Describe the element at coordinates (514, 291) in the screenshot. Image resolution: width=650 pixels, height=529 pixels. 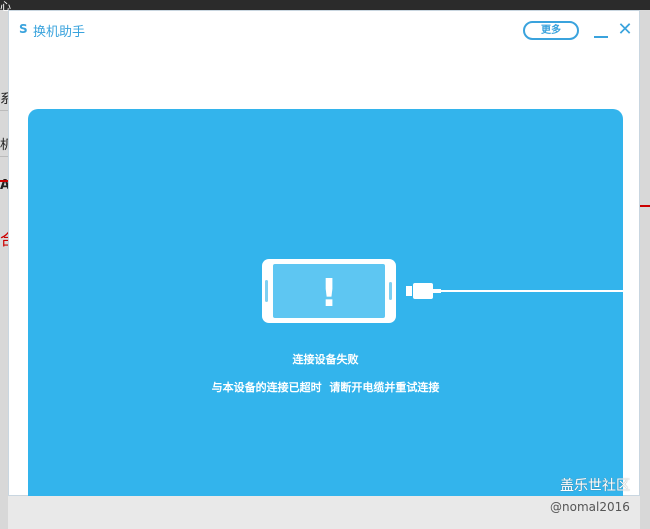
I see `usb-cable-icon` at that location.